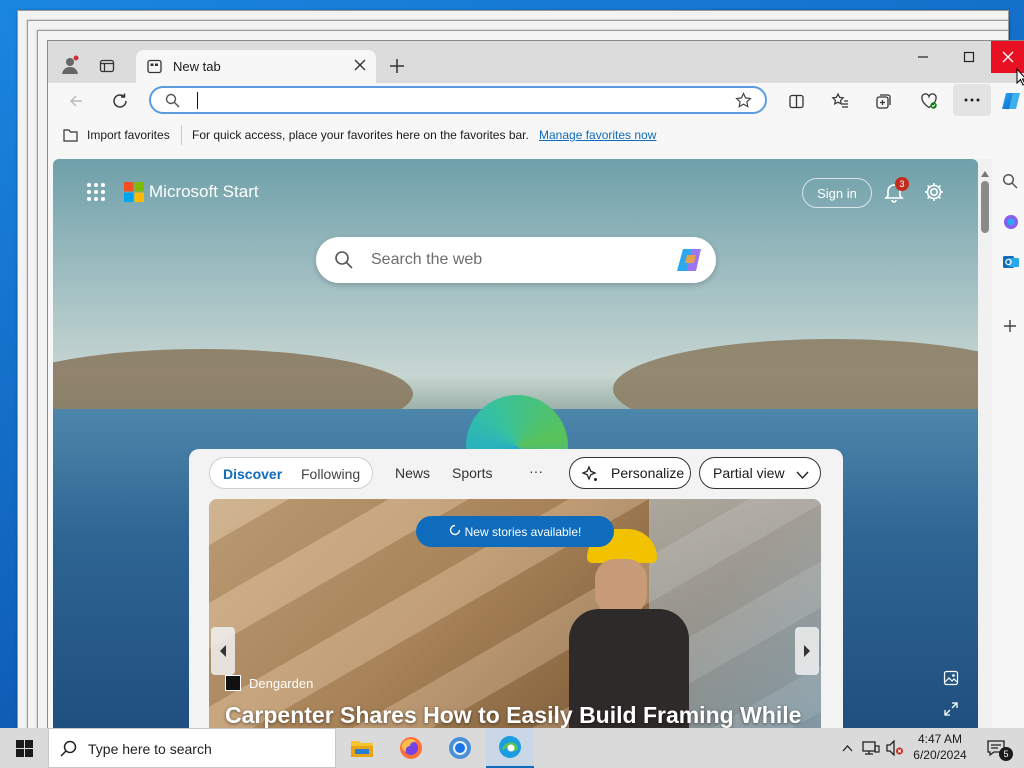 This screenshot has height=768, width=1024. Describe the element at coordinates (128, 135) in the screenshot. I see `import-favorites-button: Import favorites` at that location.